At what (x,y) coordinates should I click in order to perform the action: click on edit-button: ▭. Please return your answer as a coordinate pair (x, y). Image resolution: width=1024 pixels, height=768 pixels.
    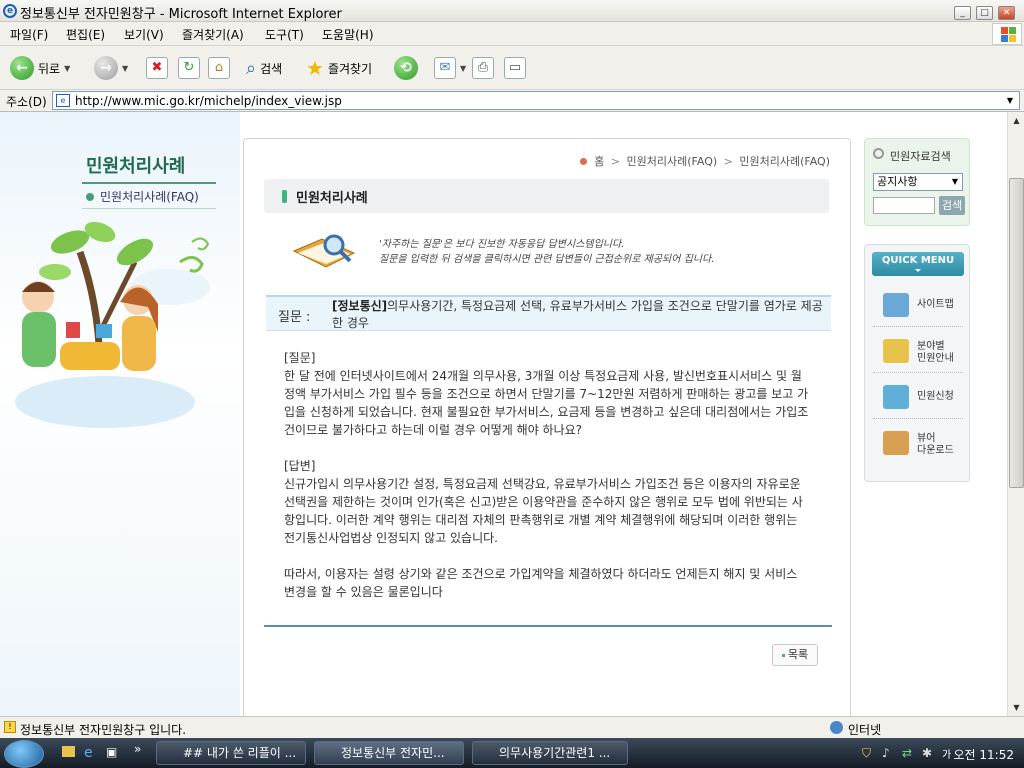
    Looking at the image, I should click on (515, 68).